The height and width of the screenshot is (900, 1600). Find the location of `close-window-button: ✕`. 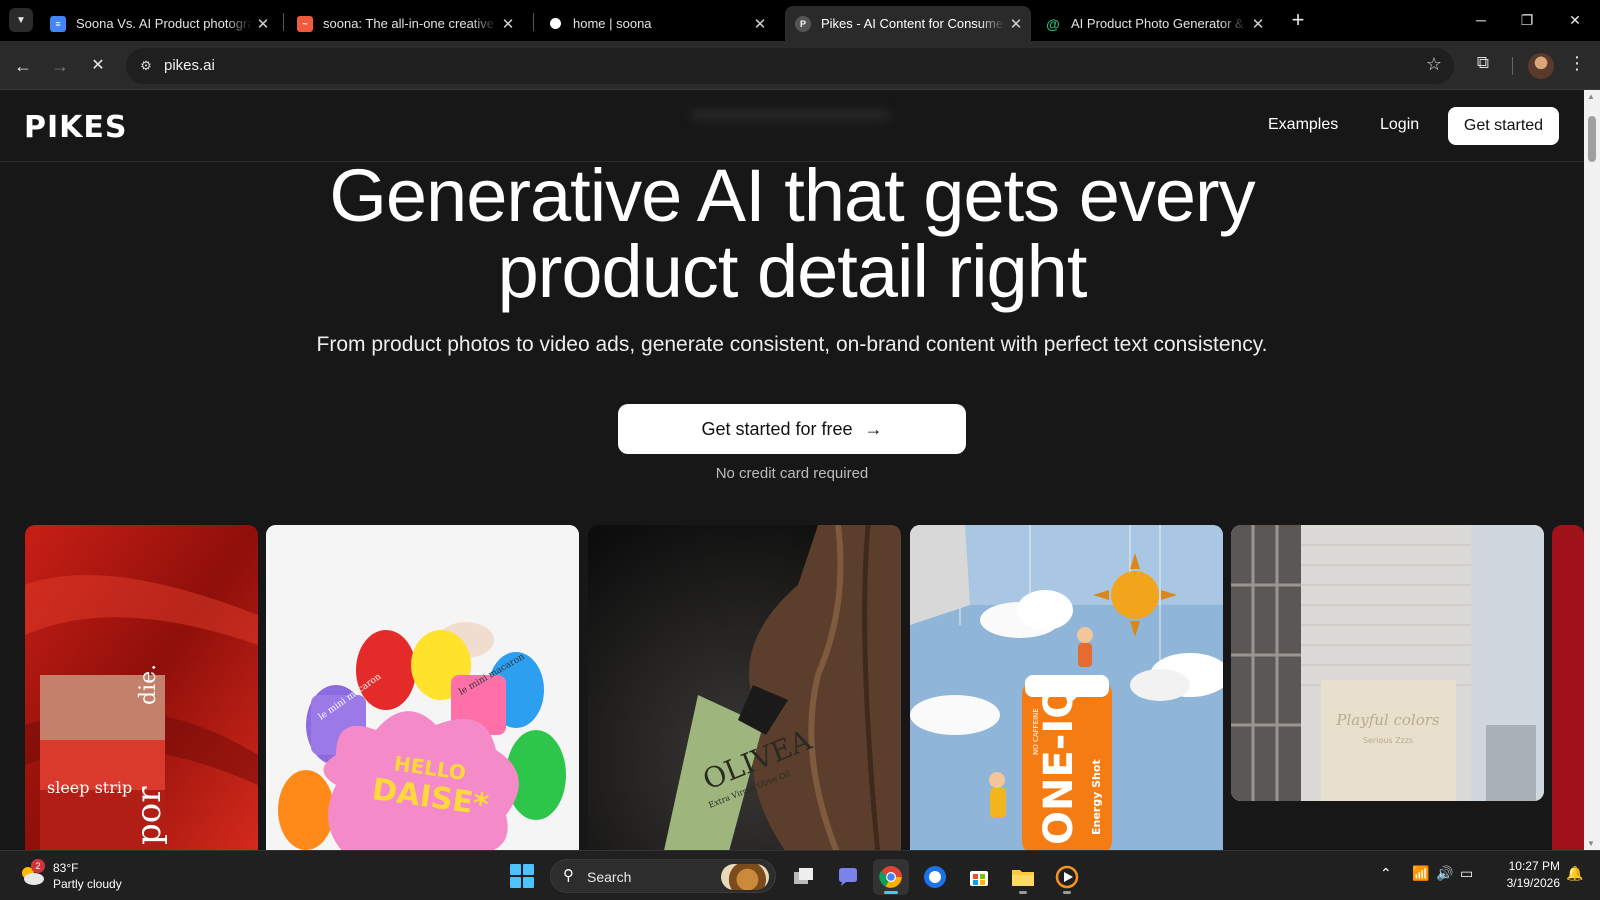

close-window-button: ✕ is located at coordinates (1575, 20).